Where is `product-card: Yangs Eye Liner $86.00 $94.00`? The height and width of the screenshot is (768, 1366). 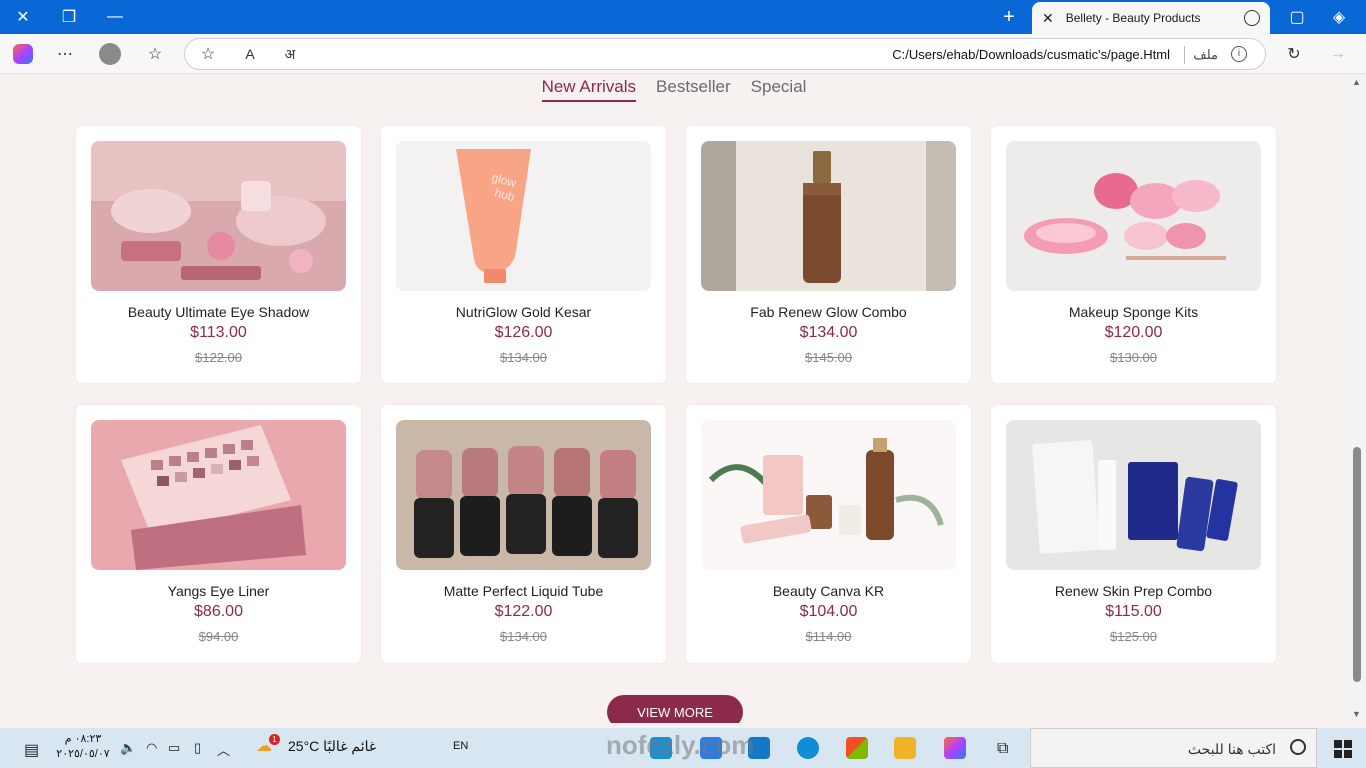 product-card: Yangs Eye Liner $86.00 $94.00 is located at coordinates (218, 534).